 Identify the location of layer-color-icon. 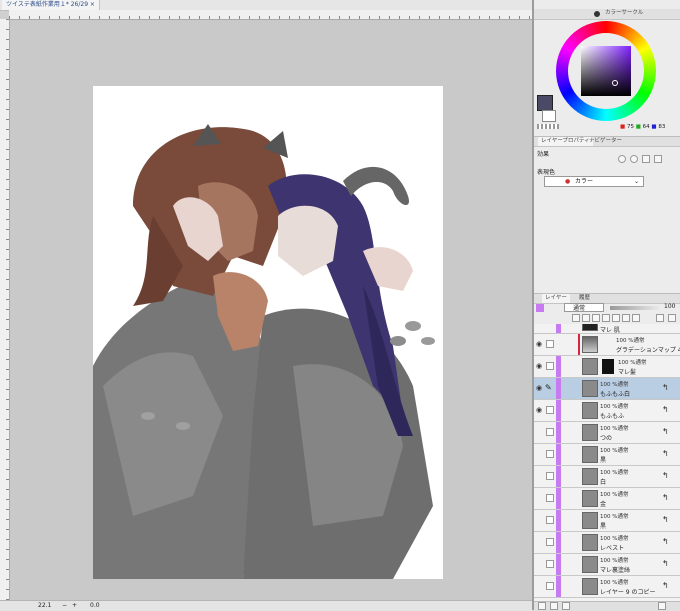
(660, 318).